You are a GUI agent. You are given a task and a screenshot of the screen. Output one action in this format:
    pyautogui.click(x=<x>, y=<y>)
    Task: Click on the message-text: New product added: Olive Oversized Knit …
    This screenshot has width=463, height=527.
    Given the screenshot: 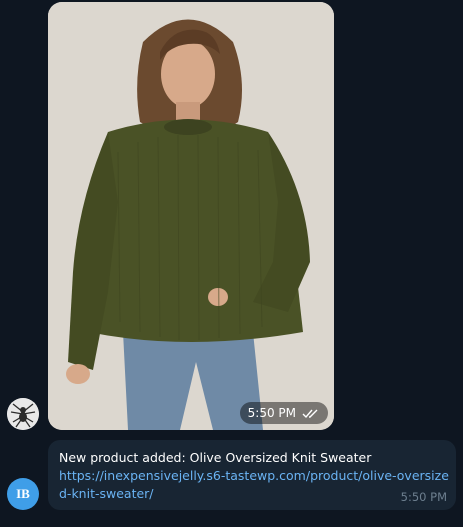 What is the action you would take?
    pyautogui.click(x=215, y=457)
    